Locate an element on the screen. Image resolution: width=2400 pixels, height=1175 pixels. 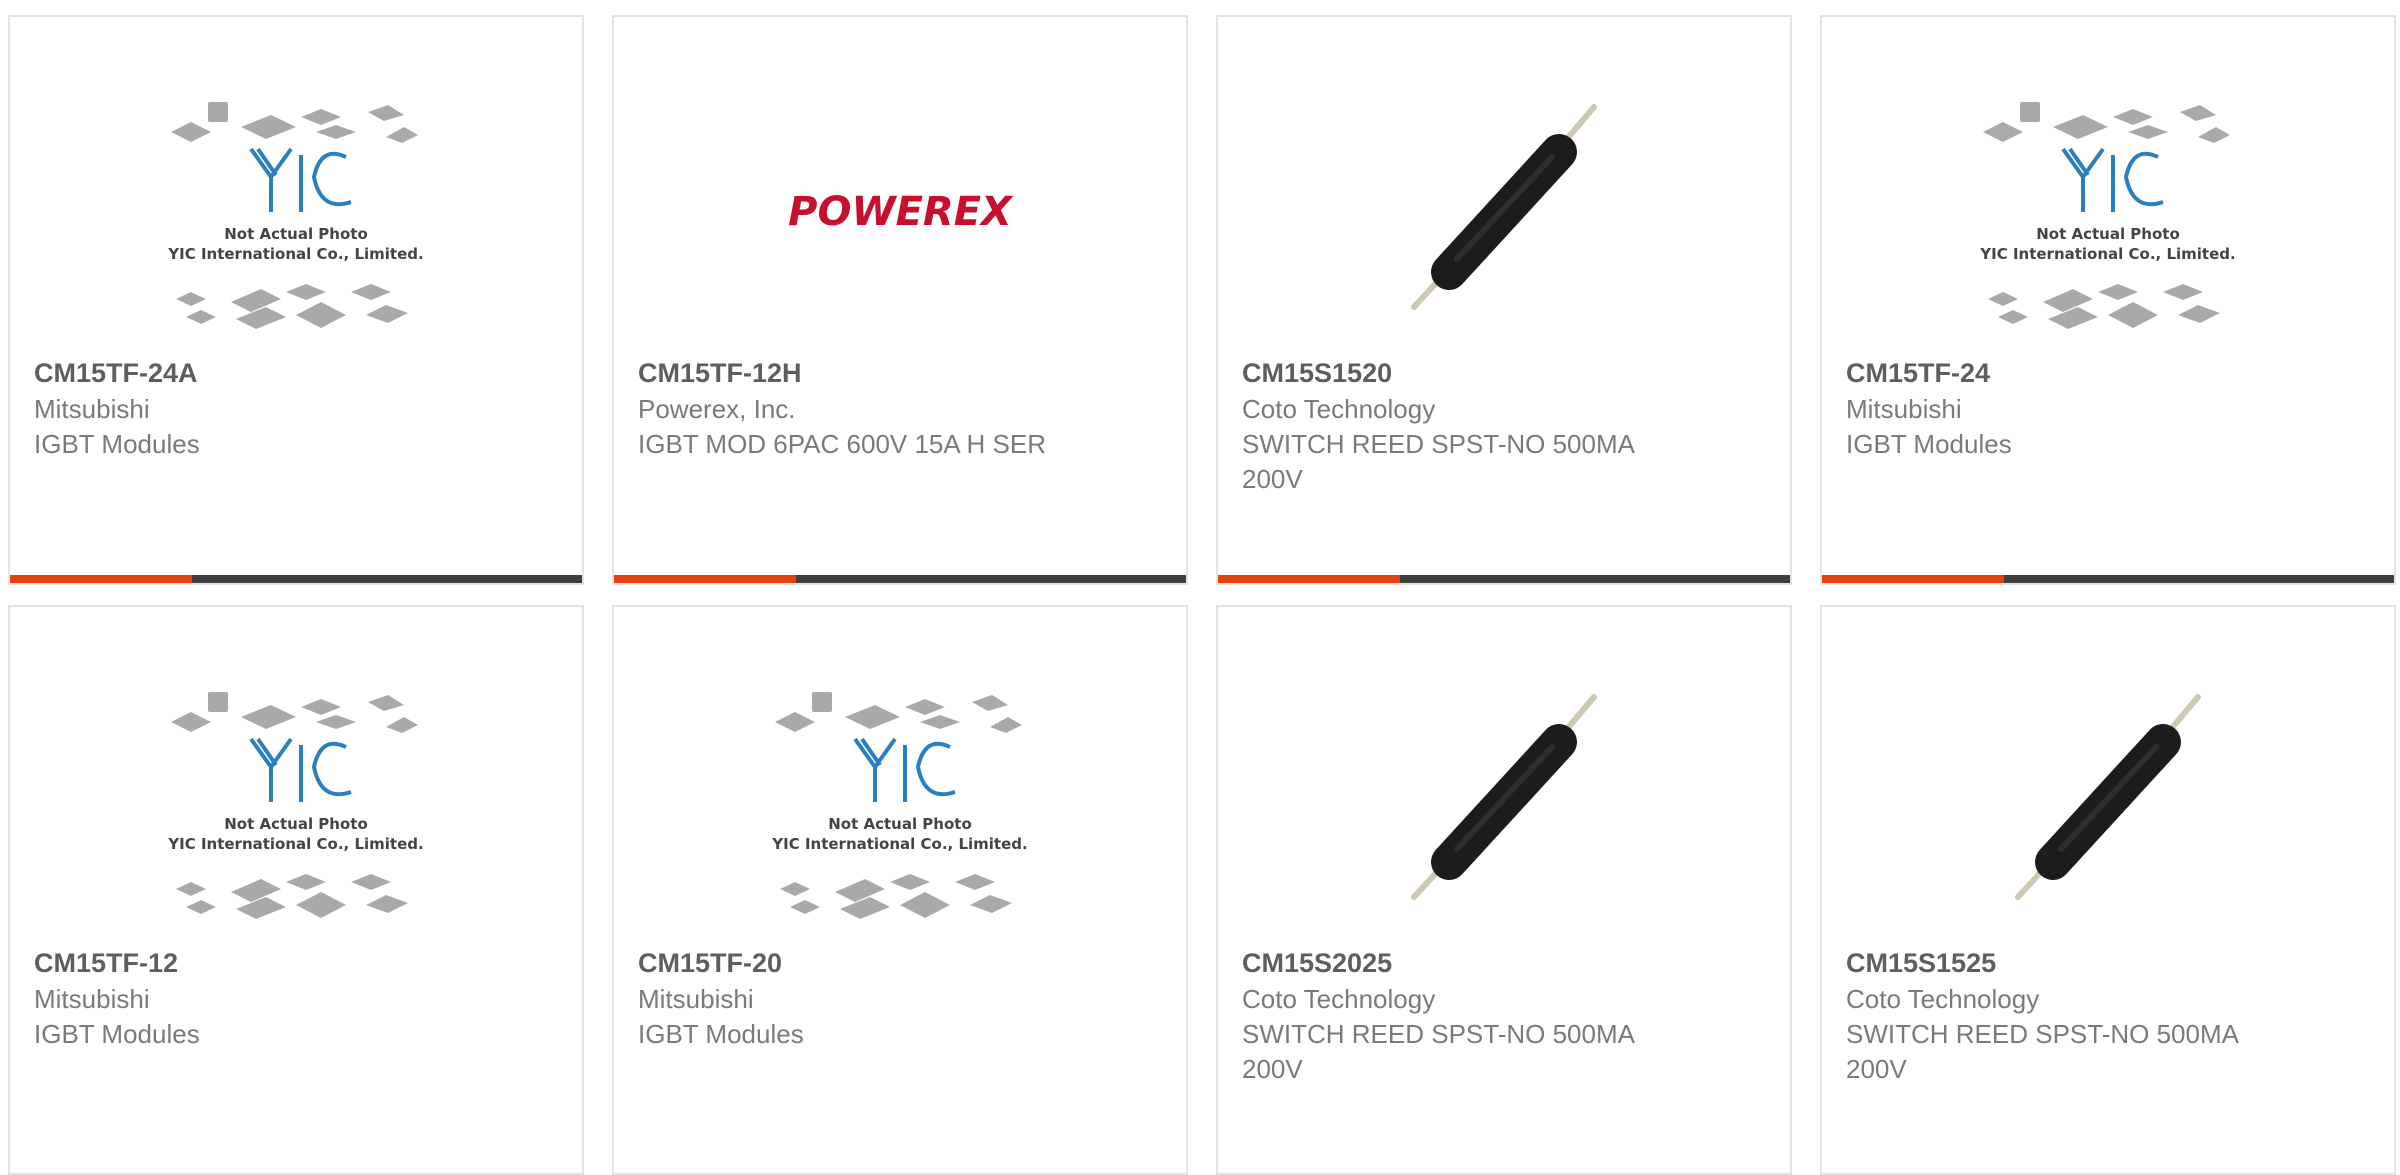
part-number-link: CM15S2025 is located at coordinates (1452, 963).